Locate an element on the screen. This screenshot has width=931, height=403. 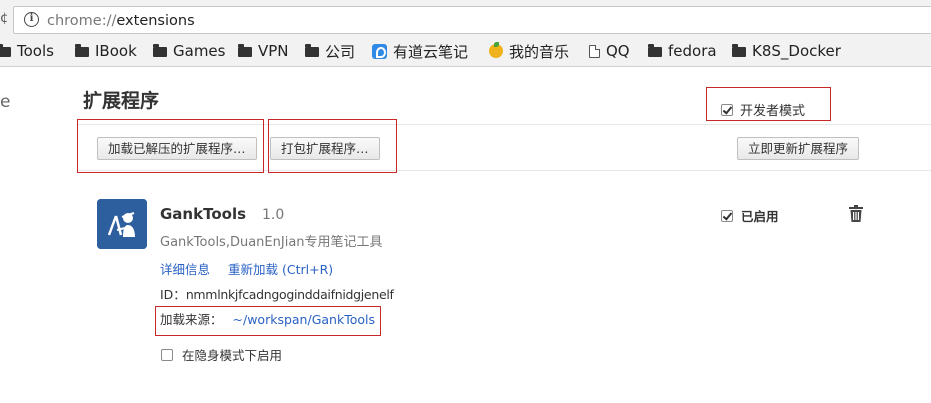
bookmark-k8s-docker: K8S_Docker is located at coordinates (786, 51).